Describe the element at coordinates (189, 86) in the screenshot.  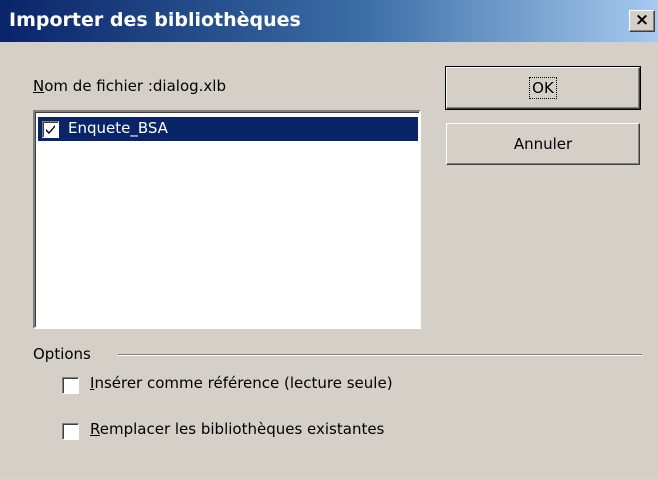
I see `filename-value: dialog.xlb` at that location.